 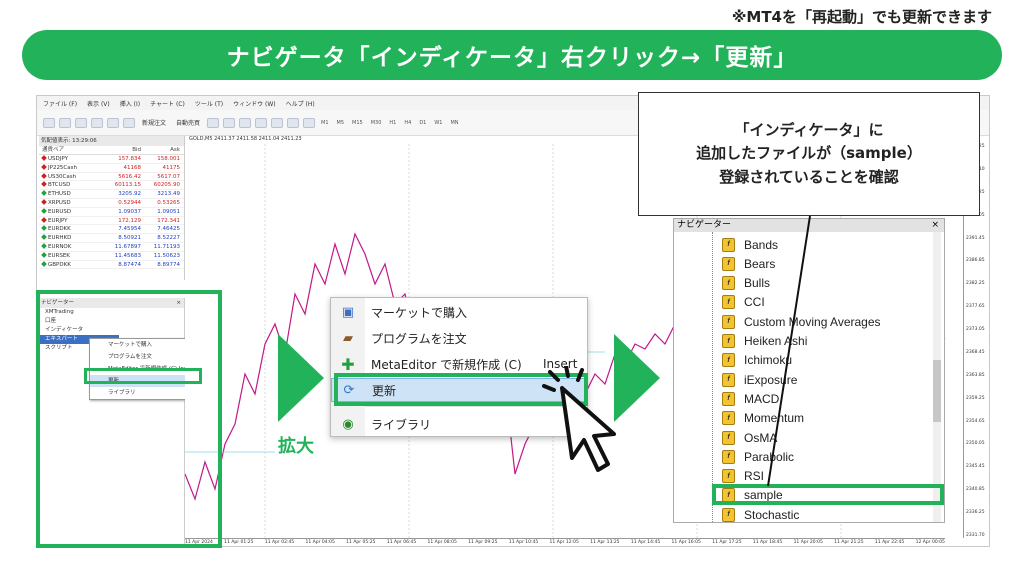 What do you see at coordinates (111, 168) in the screenshot?
I see `table-row: JP225Cash 41168 41175` at bounding box center [111, 168].